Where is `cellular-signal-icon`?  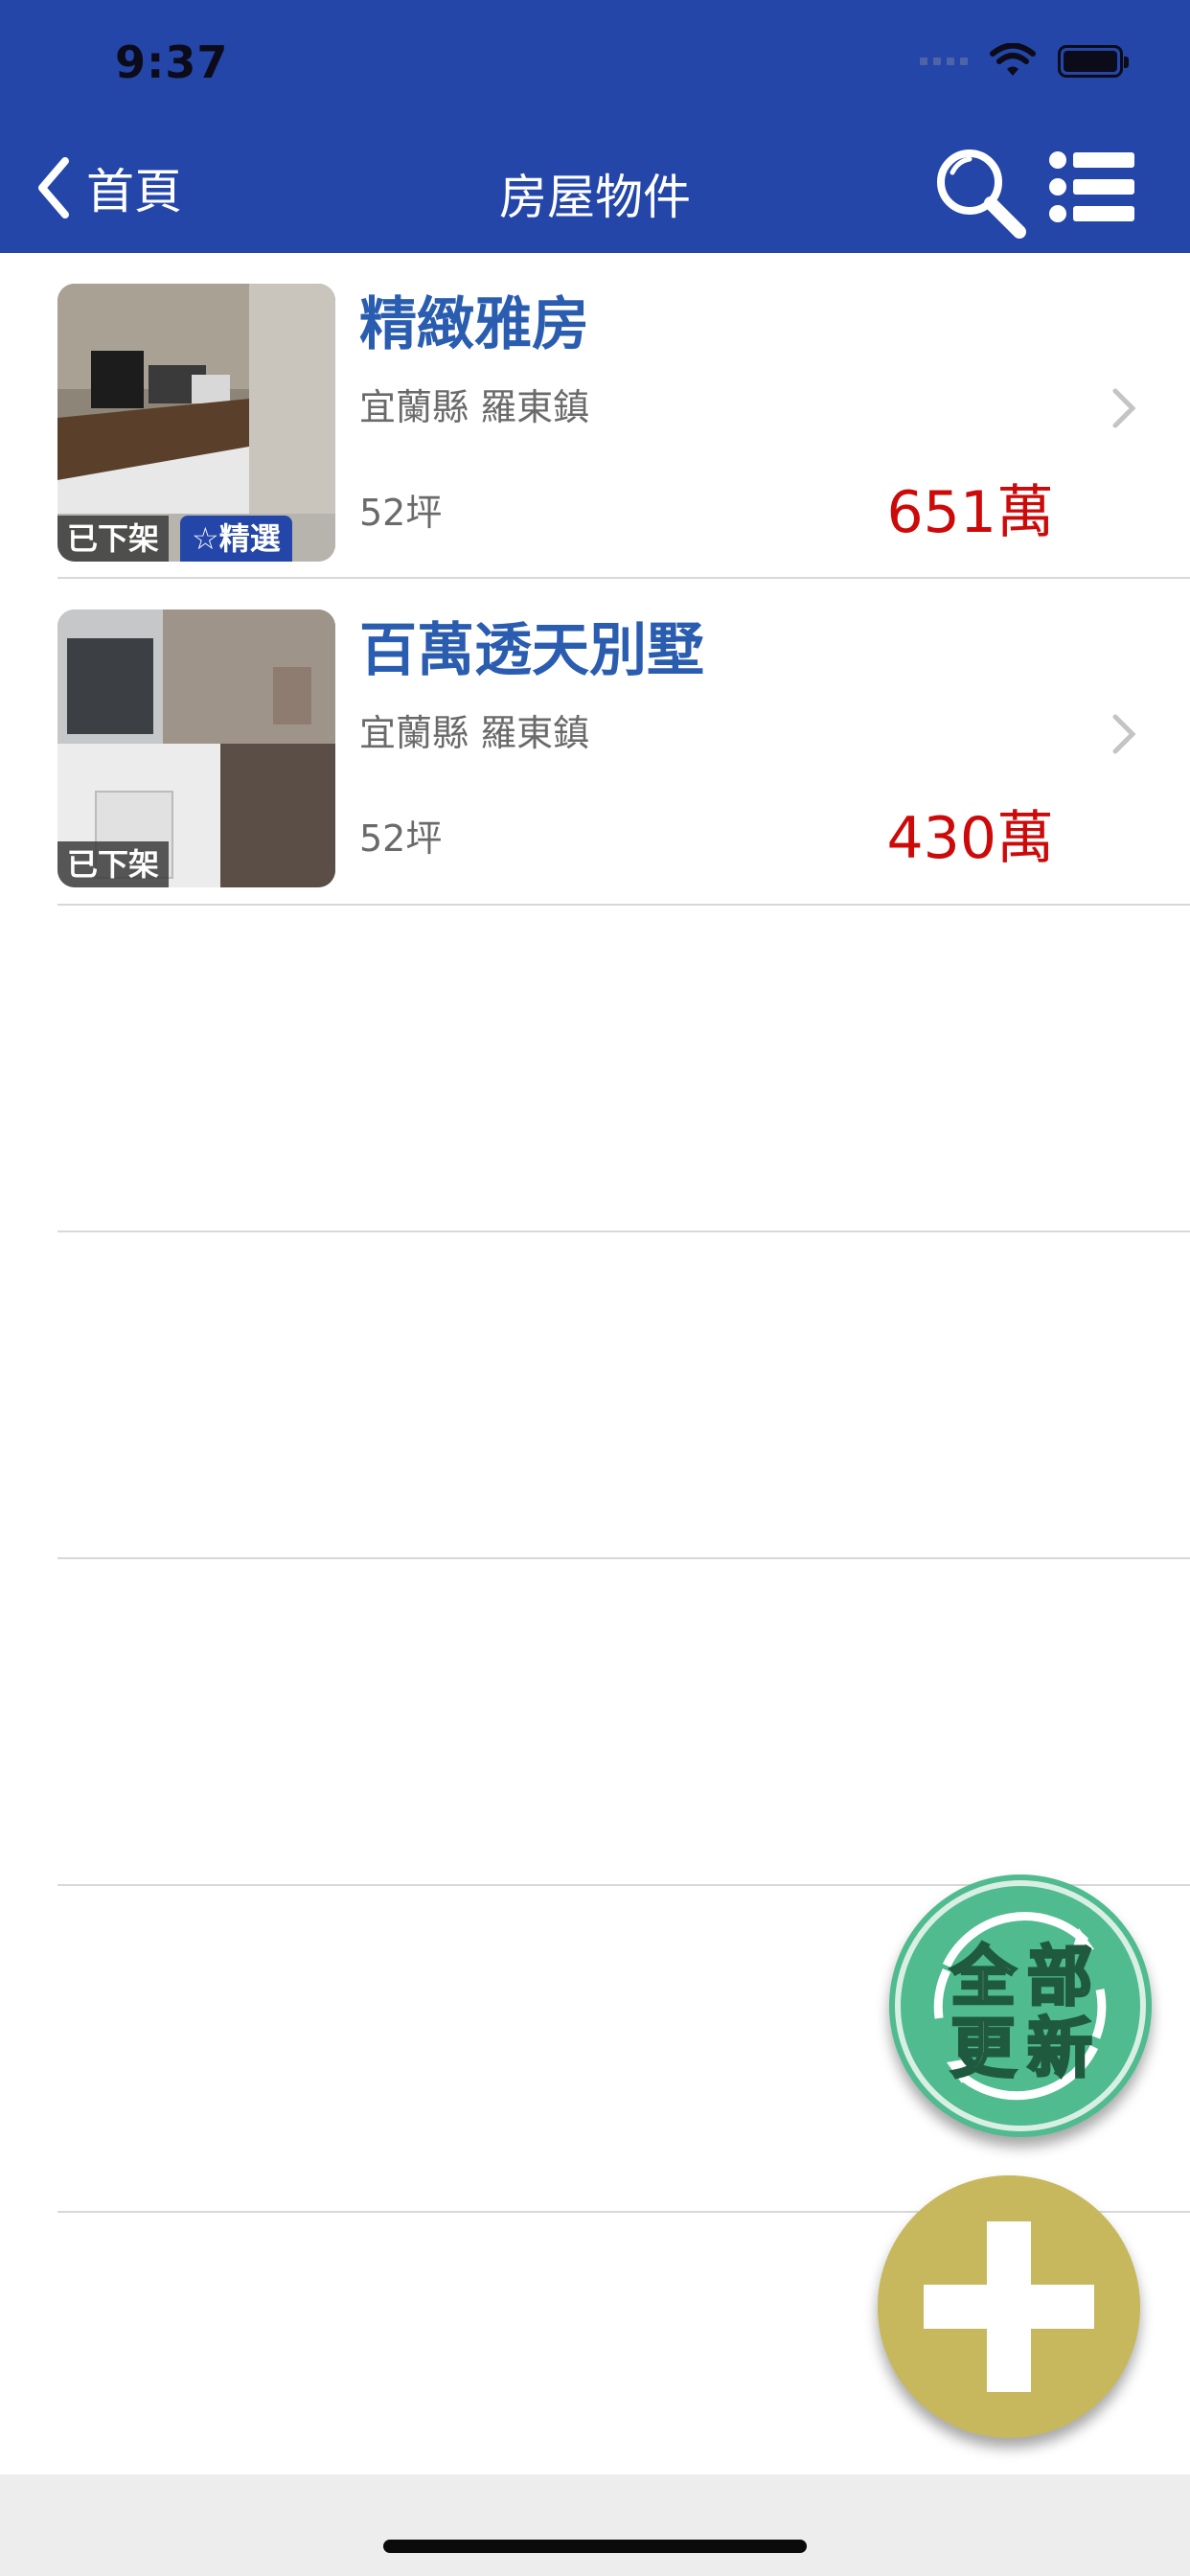
cellular-signal-icon is located at coordinates (944, 62).